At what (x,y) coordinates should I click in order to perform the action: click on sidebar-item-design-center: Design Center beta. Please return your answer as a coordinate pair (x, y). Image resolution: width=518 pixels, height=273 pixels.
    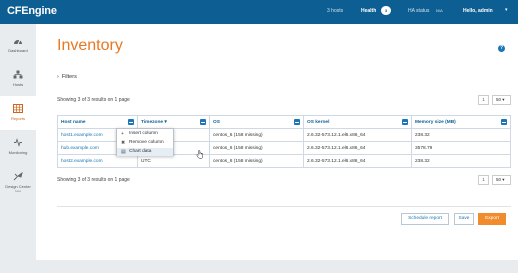
    Looking at the image, I should click on (18, 181).